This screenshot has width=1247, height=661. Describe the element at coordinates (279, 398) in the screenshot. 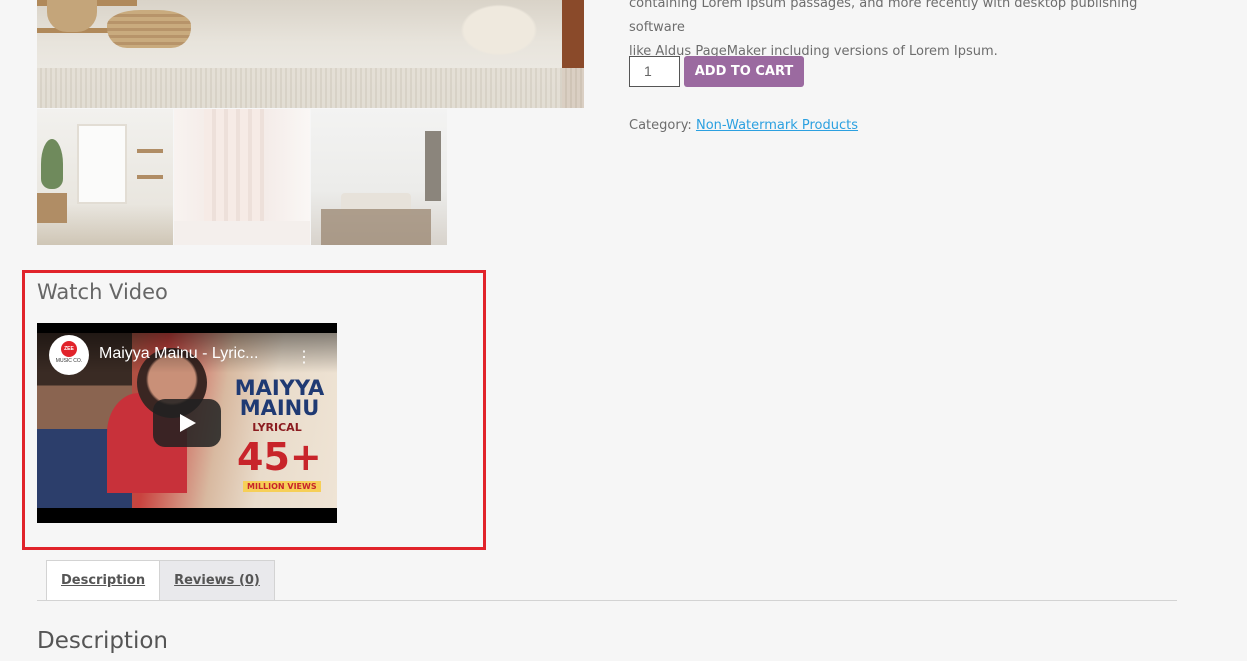

I see `poster-title: MAIYYA MAINU` at that location.